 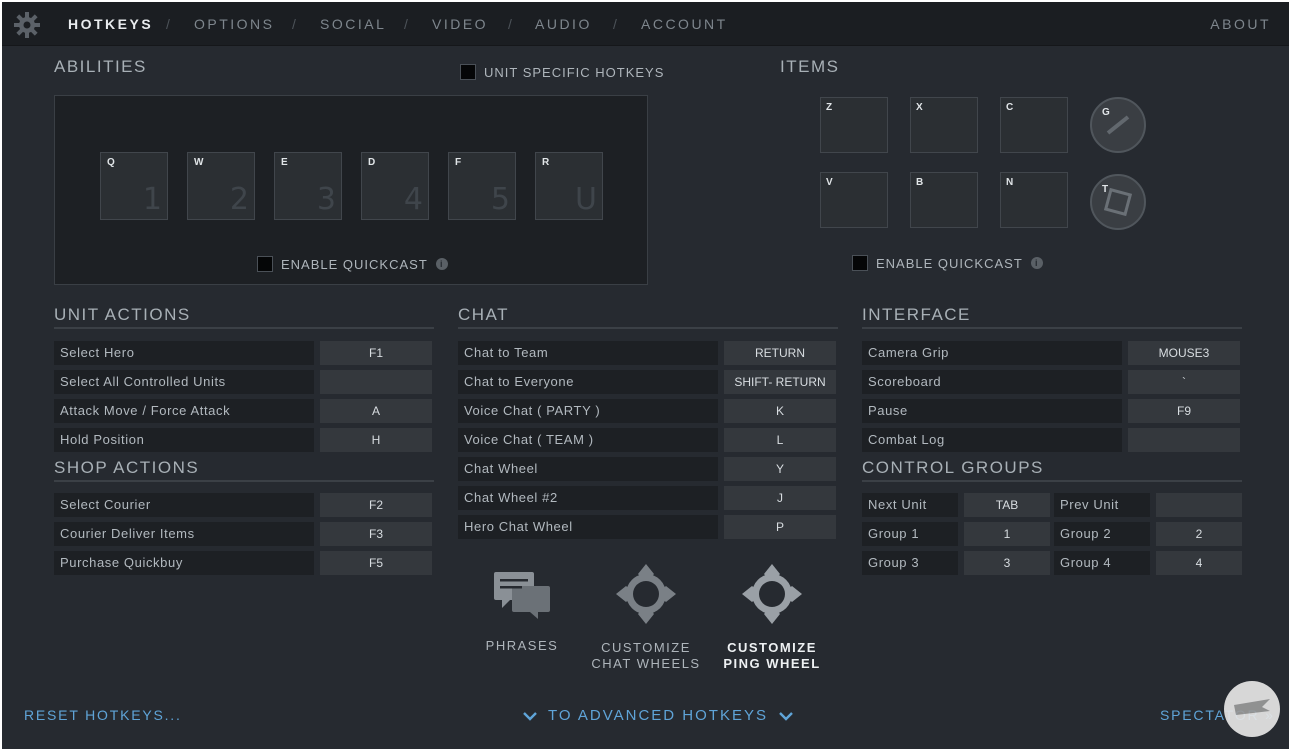 I want to click on hotkey-row: Next Unit TAB, so click(x=956, y=505).